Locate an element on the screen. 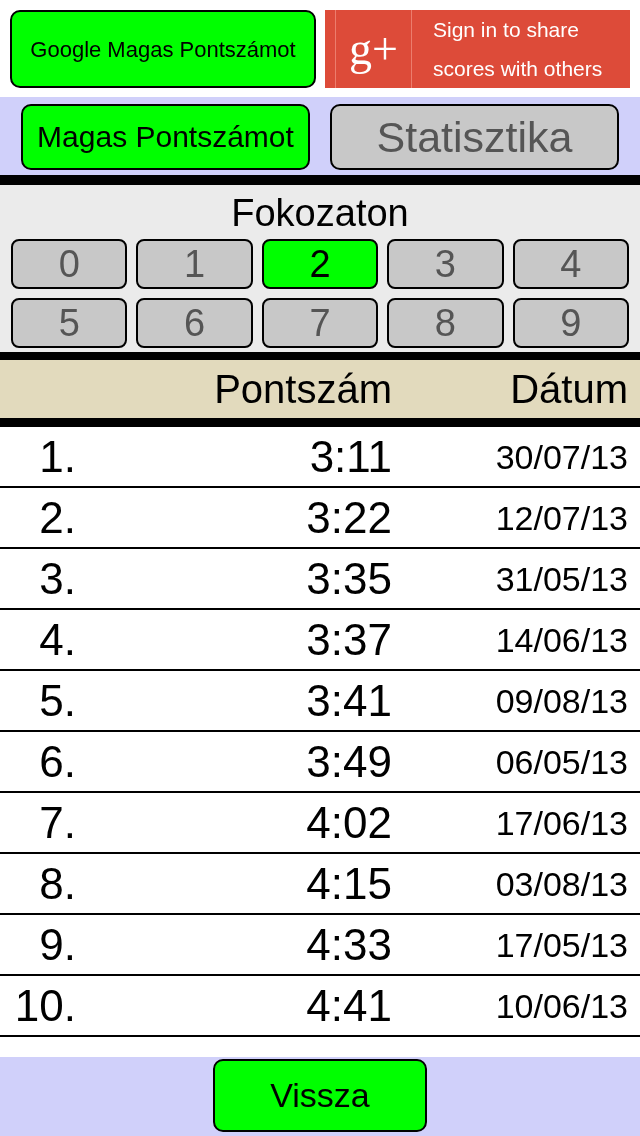 Image resolution: width=640 pixels, height=1136 pixels. score-cell-text: 4:41 is located at coordinates (348, 1005).